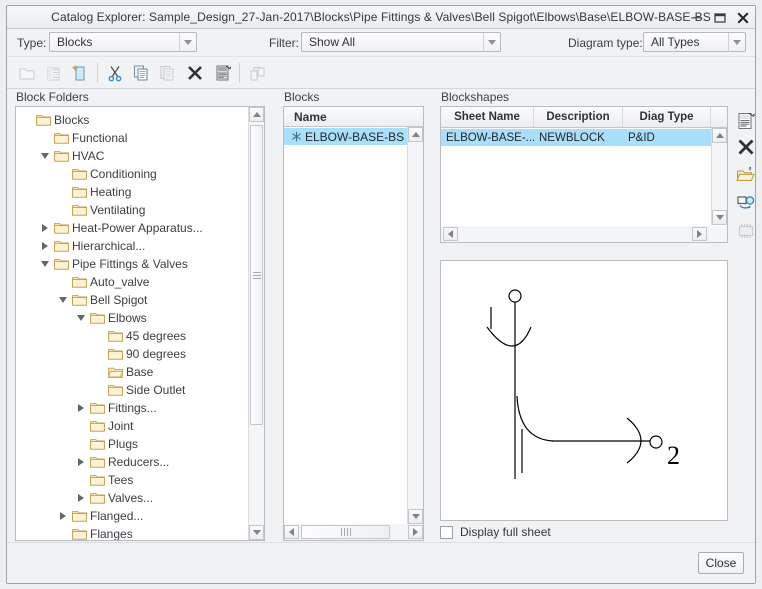 The height and width of the screenshot is (589, 762). Describe the element at coordinates (746, 175) in the screenshot. I see `open-folder-icon` at that location.